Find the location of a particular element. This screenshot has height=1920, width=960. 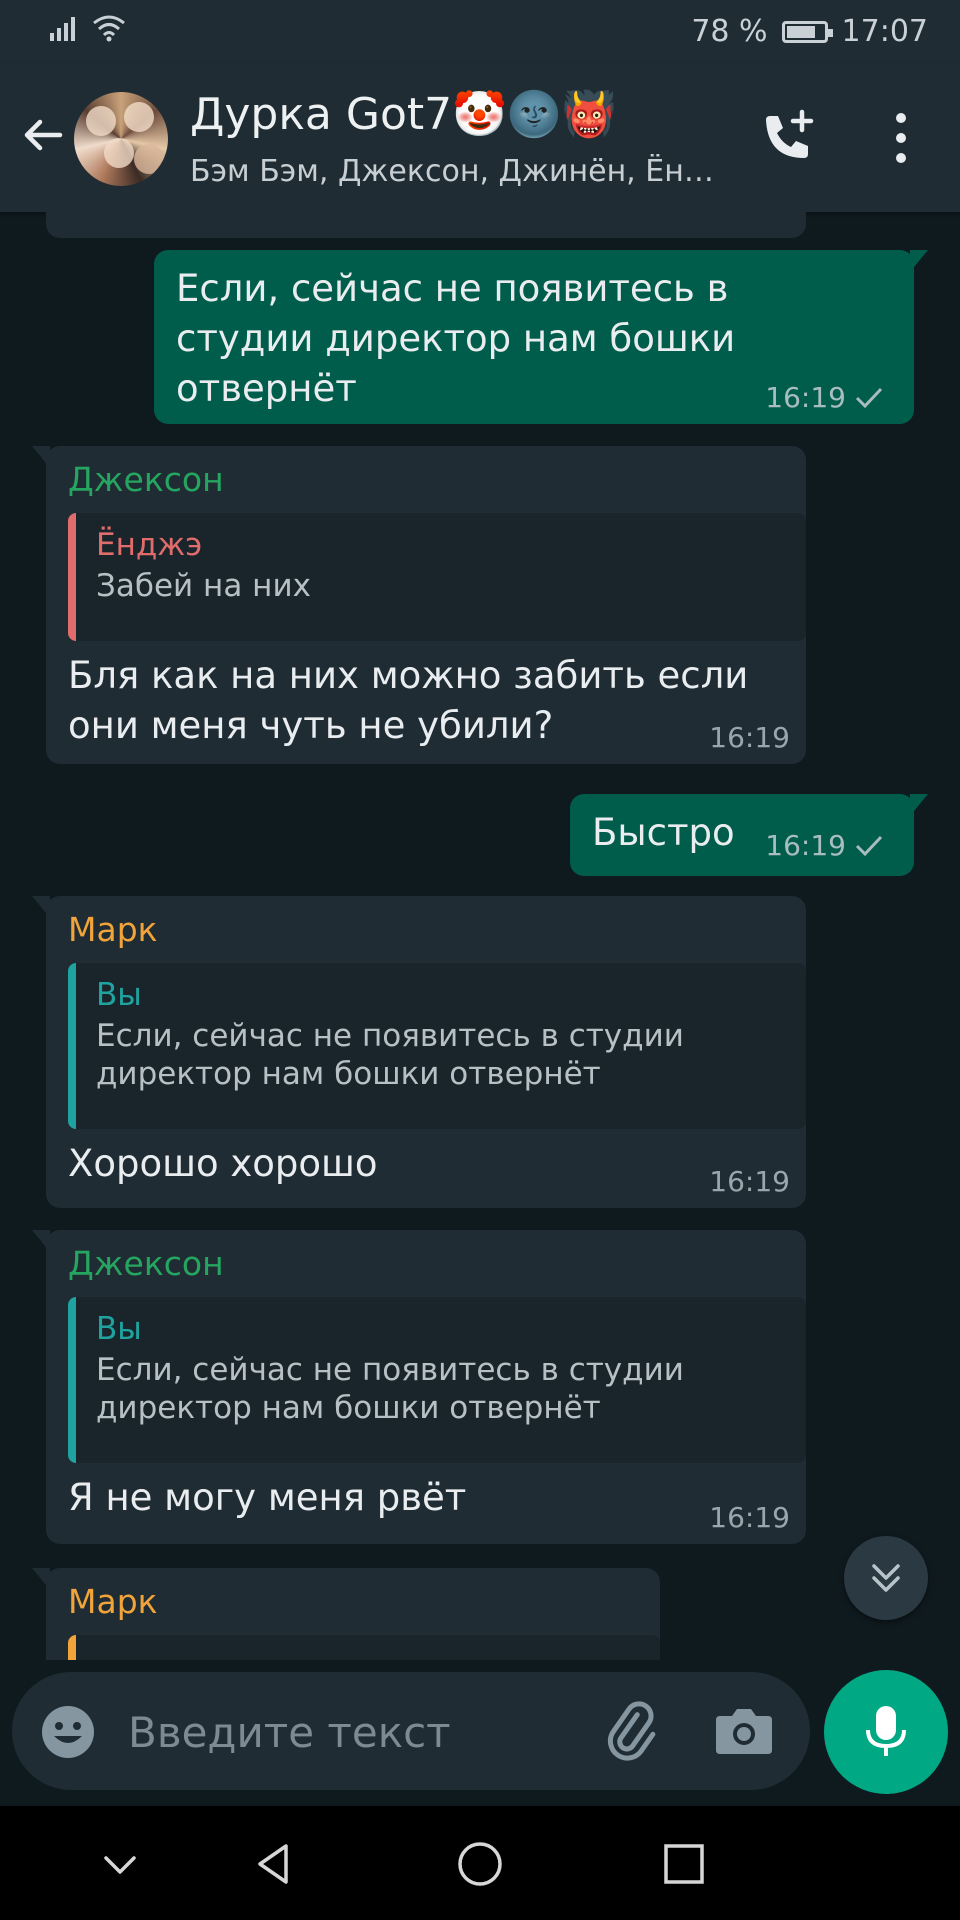

system-navigation-bar is located at coordinates (480, 1863).